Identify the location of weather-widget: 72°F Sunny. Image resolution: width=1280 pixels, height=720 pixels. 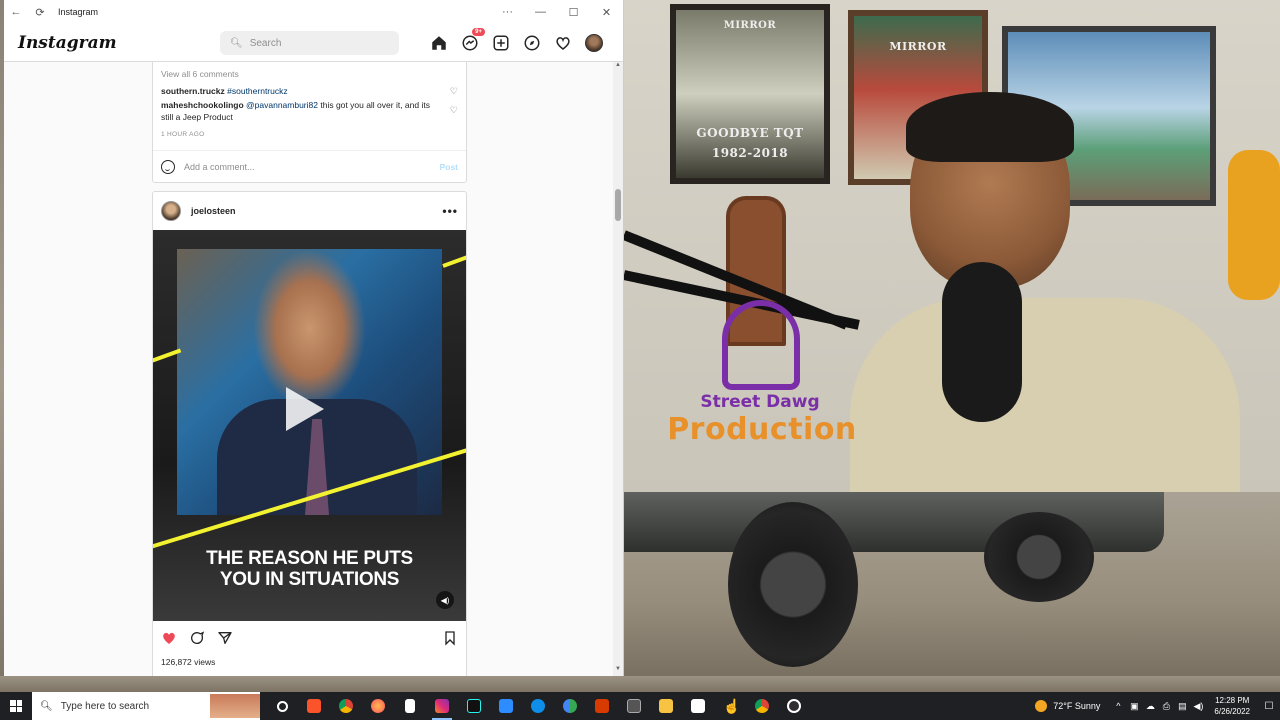
(1067, 706).